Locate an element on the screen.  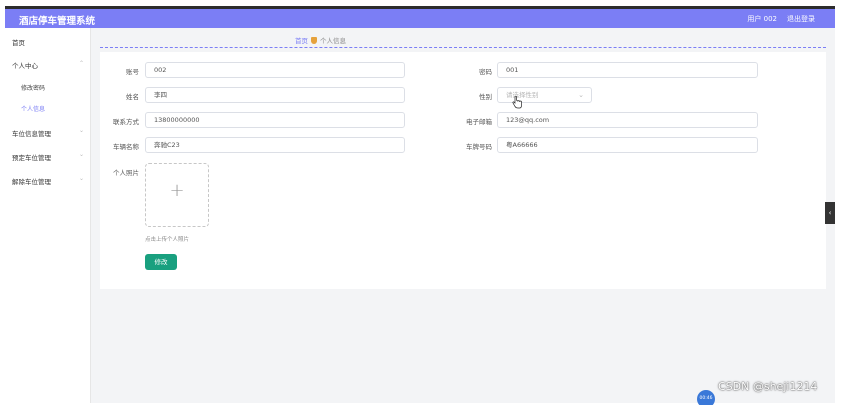
sidebar-item-parking-info: 车位信息管理 is located at coordinates (31, 133).